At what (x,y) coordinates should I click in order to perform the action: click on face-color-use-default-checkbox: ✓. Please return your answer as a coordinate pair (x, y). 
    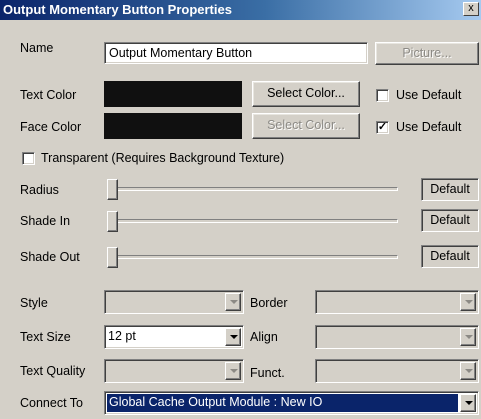
    Looking at the image, I should click on (382, 127).